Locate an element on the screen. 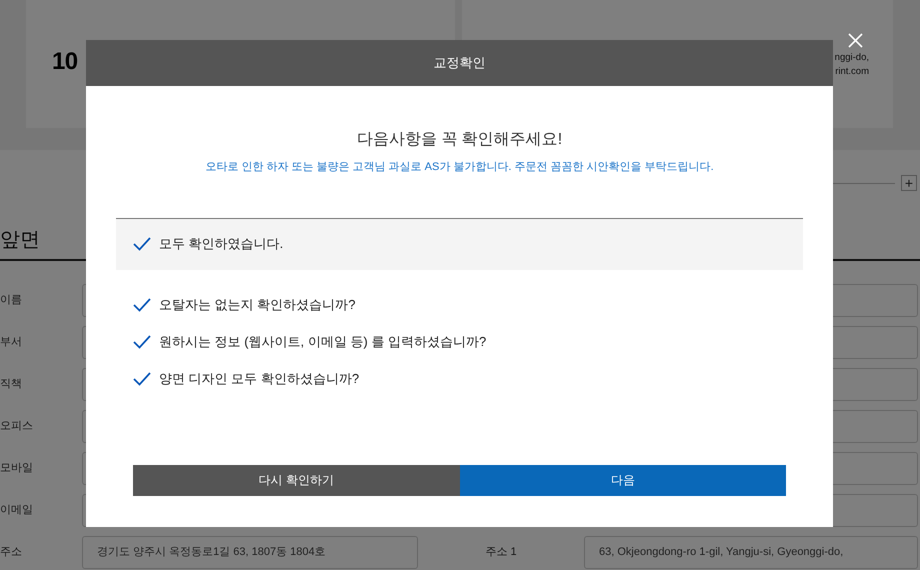 The height and width of the screenshot is (570, 920). card-text: rint.com is located at coordinates (852, 72).